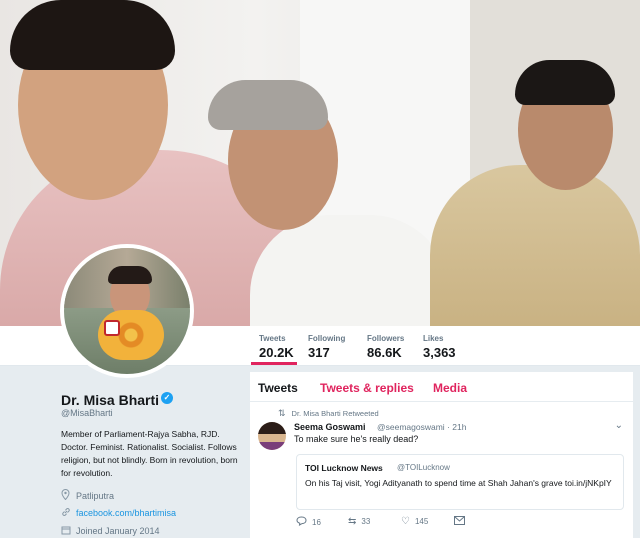  What do you see at coordinates (272, 436) in the screenshot?
I see `tweet-author-avatar` at bounding box center [272, 436].